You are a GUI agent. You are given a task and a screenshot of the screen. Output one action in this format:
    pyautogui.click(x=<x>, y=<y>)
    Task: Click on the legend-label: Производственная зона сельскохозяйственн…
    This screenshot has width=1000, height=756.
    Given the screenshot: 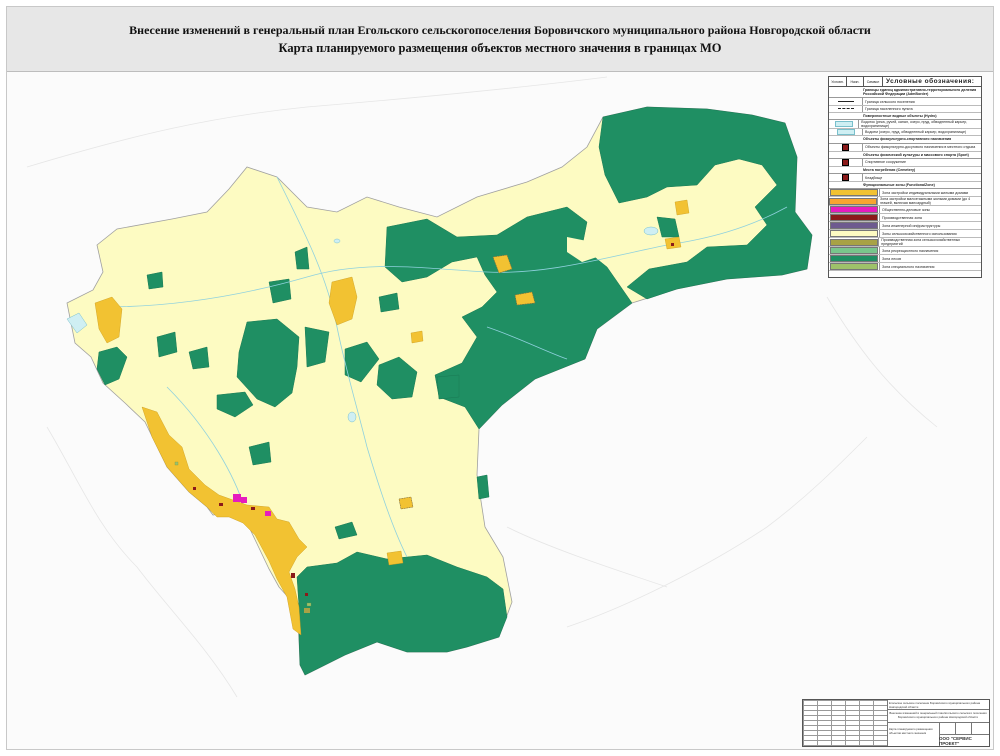 What is the action you would take?
    pyautogui.click(x=921, y=242)
    